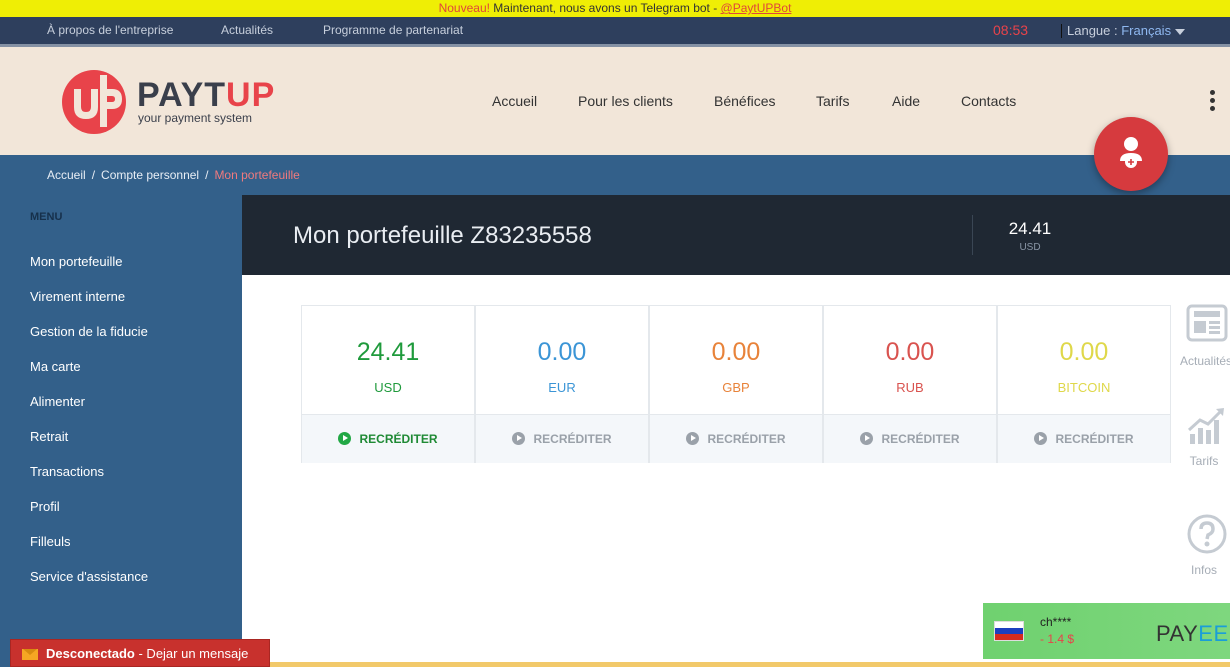 Image resolution: width=1230 pixels, height=667 pixels. Describe the element at coordinates (49, 436) in the screenshot. I see `sidebar-item-withdrawal: Retrait` at that location.